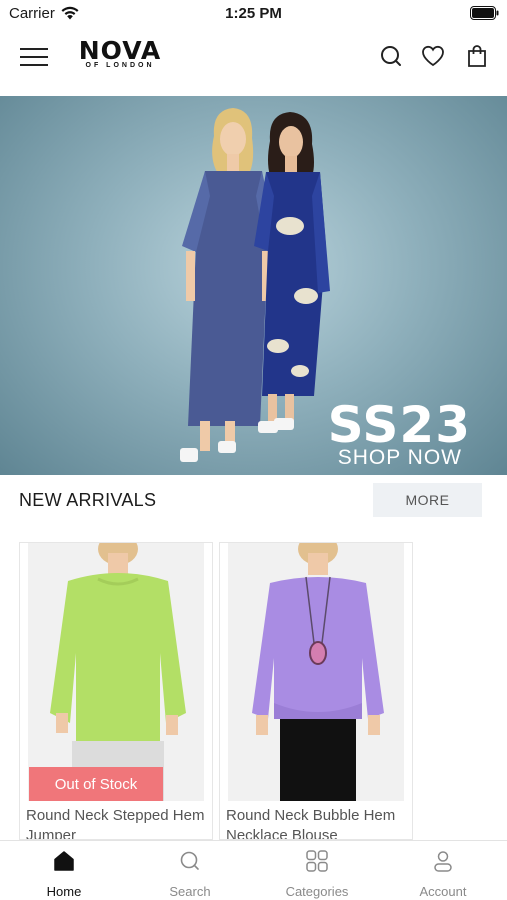  What do you see at coordinates (253, 62) in the screenshot?
I see `app-header: NOVA OF LONDON` at bounding box center [253, 62].